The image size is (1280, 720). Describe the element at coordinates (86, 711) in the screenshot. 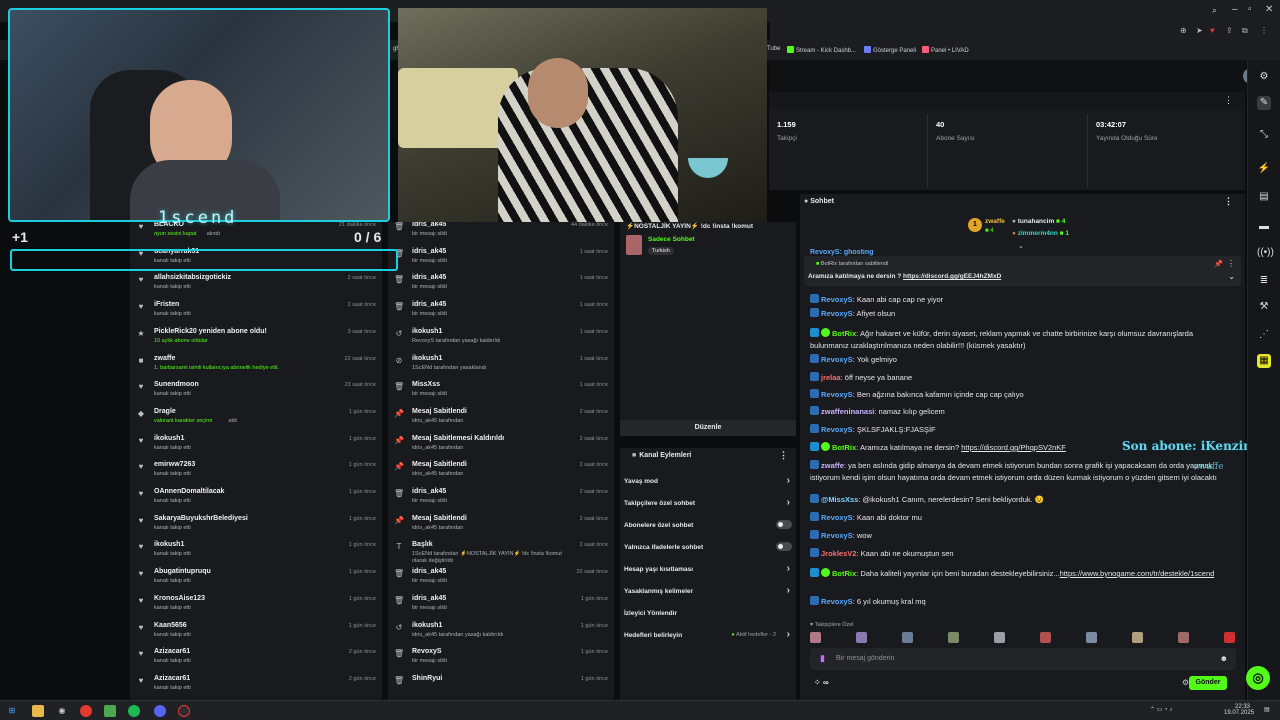

I see `opera-icon` at that location.